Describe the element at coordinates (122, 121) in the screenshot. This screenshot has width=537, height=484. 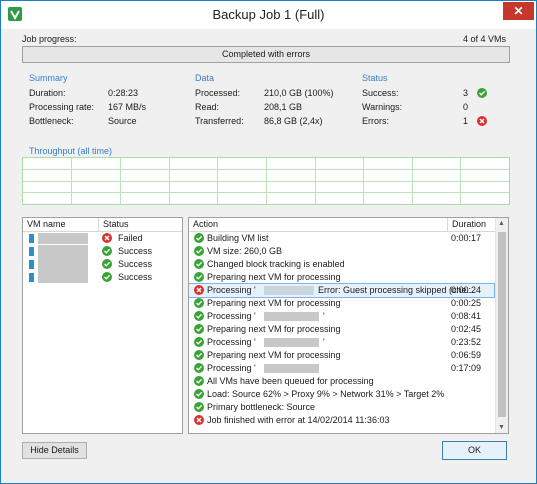
I see `bottleneck-value: Source` at that location.